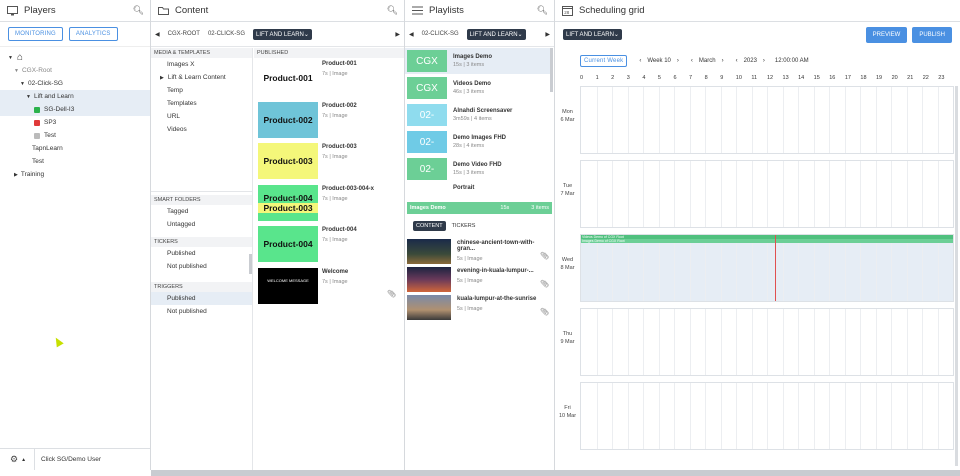 Image resolution: width=960 pixels, height=476 pixels. I want to click on scrollbar, so click(250, 264).